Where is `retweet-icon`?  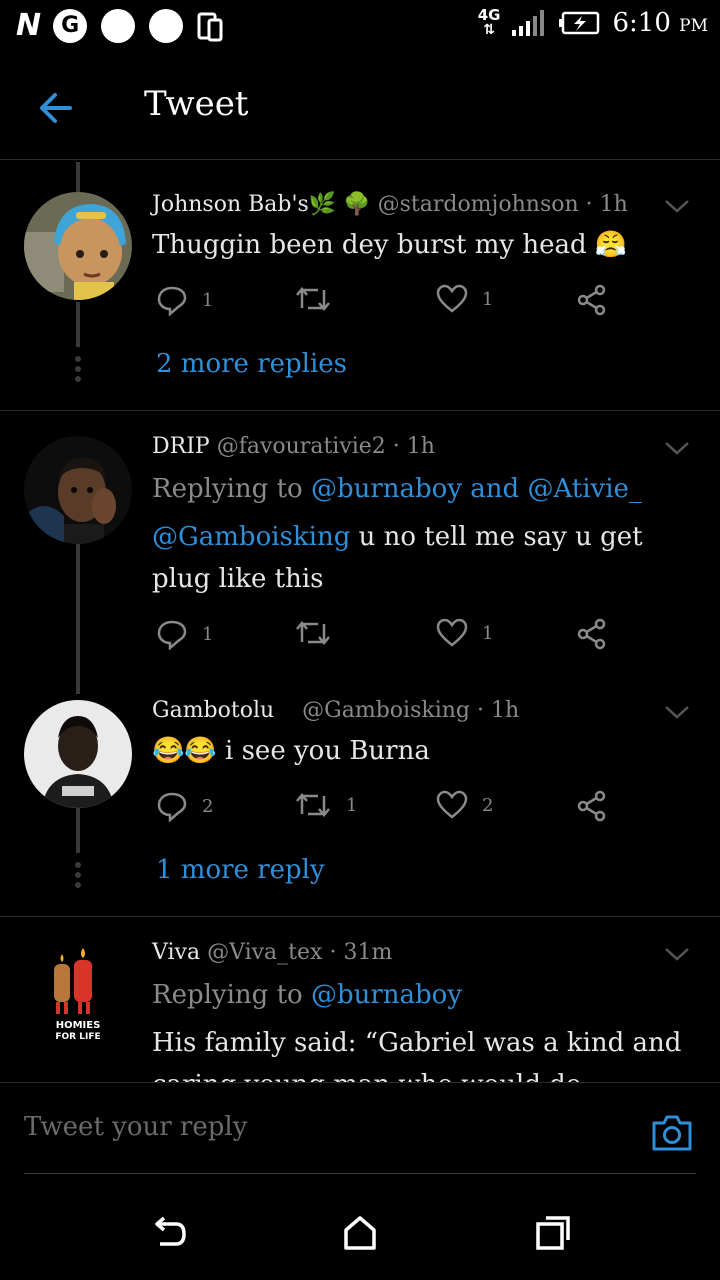
retweet-icon is located at coordinates (313, 633).